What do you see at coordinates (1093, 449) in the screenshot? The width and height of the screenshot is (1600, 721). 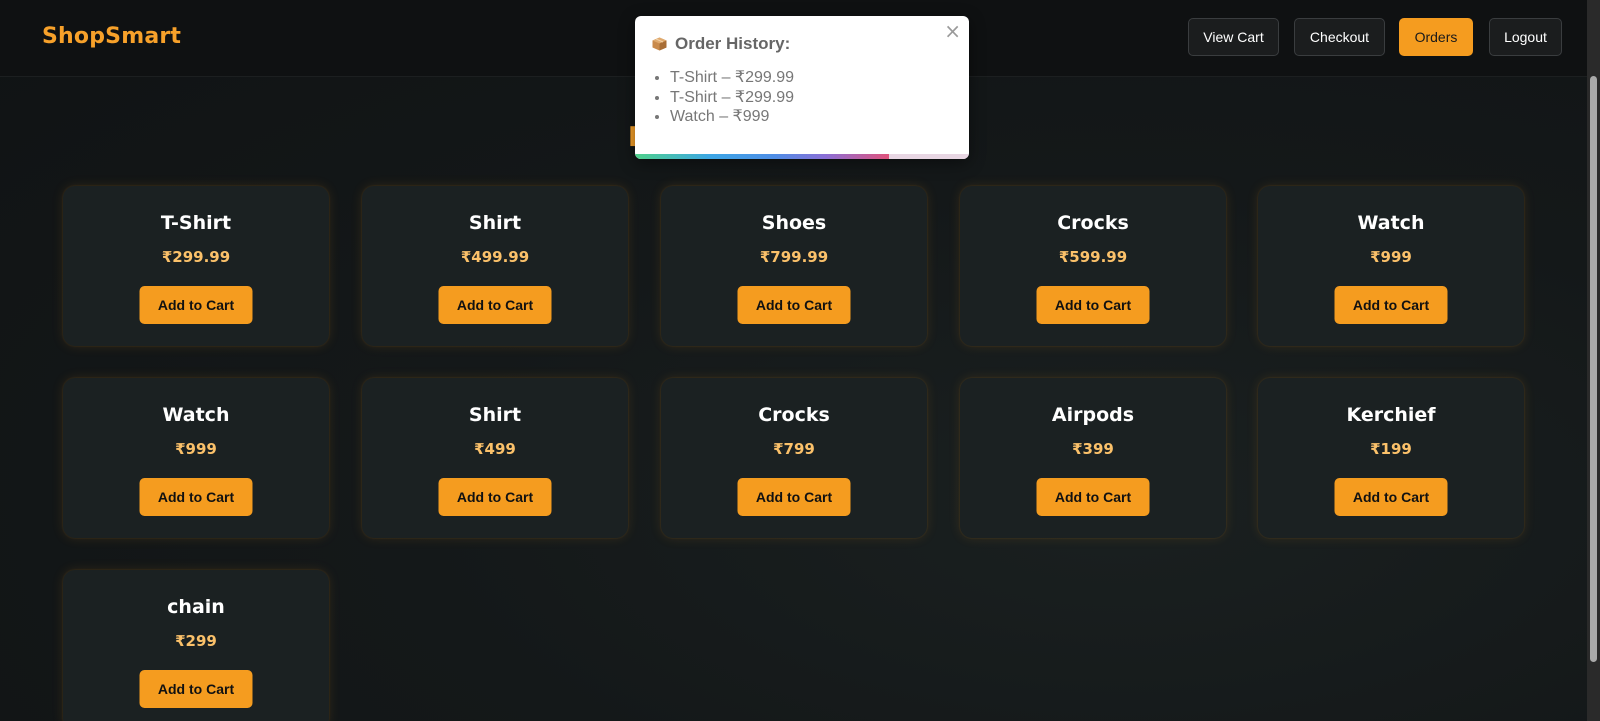 I see `product-price: ₹399` at bounding box center [1093, 449].